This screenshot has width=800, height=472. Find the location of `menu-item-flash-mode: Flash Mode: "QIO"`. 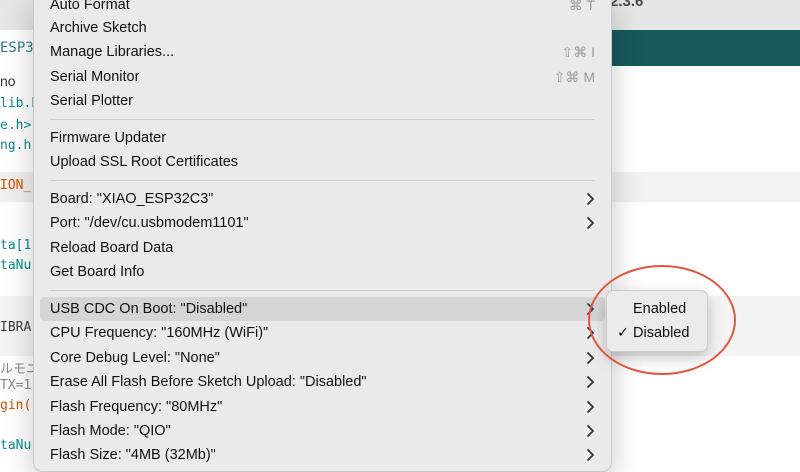

menu-item-flash-mode: Flash Mode: "QIO" is located at coordinates (322, 431).